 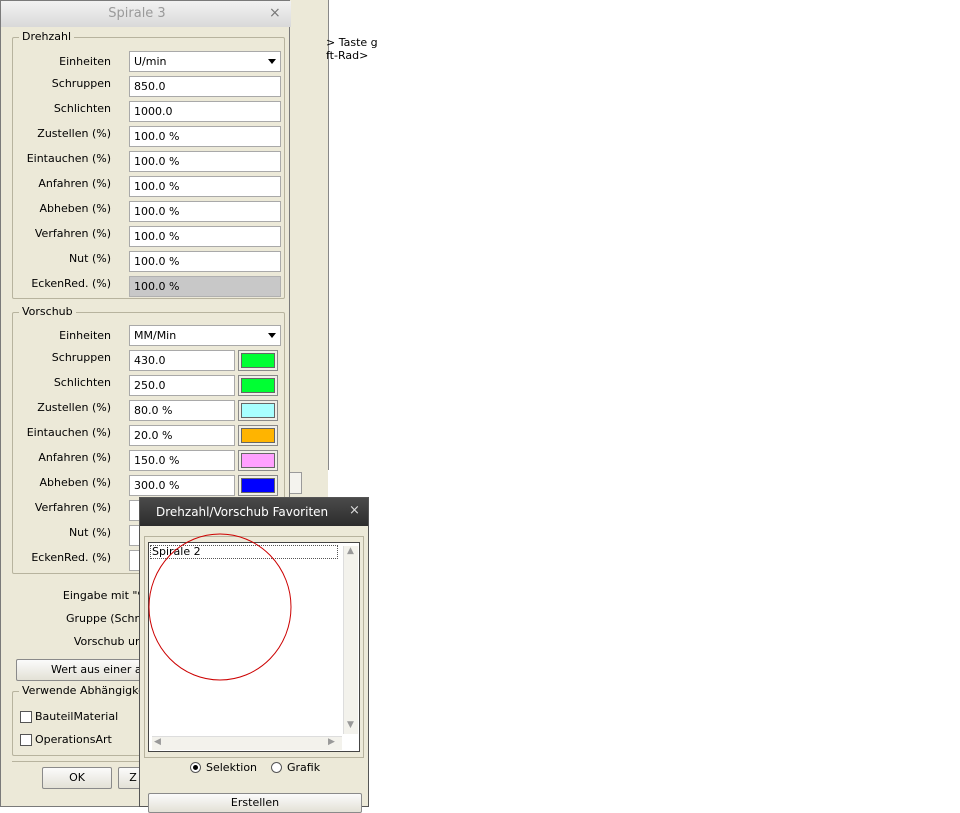 What do you see at coordinates (107, 595) in the screenshot?
I see `eingabe-label: Eingabe mit "%"` at bounding box center [107, 595].